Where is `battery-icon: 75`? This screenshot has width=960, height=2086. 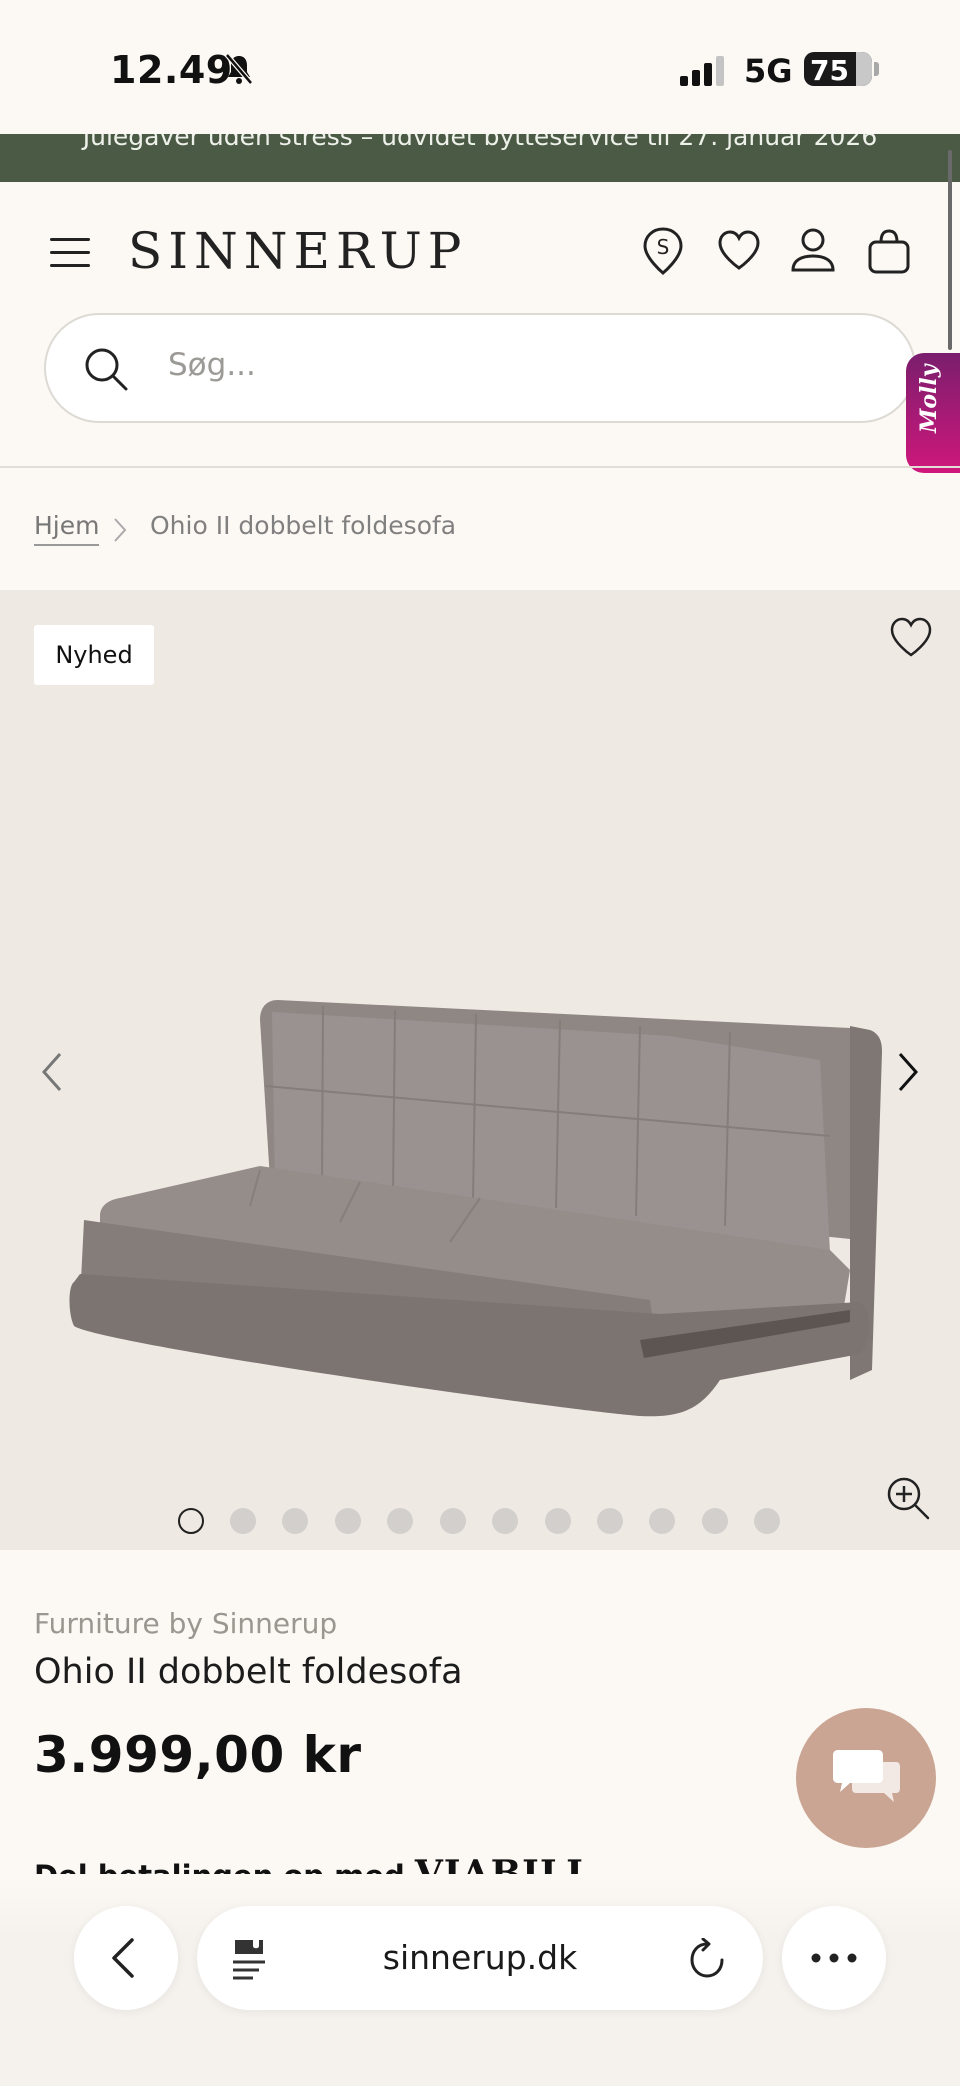
battery-icon: 75 is located at coordinates (838, 69).